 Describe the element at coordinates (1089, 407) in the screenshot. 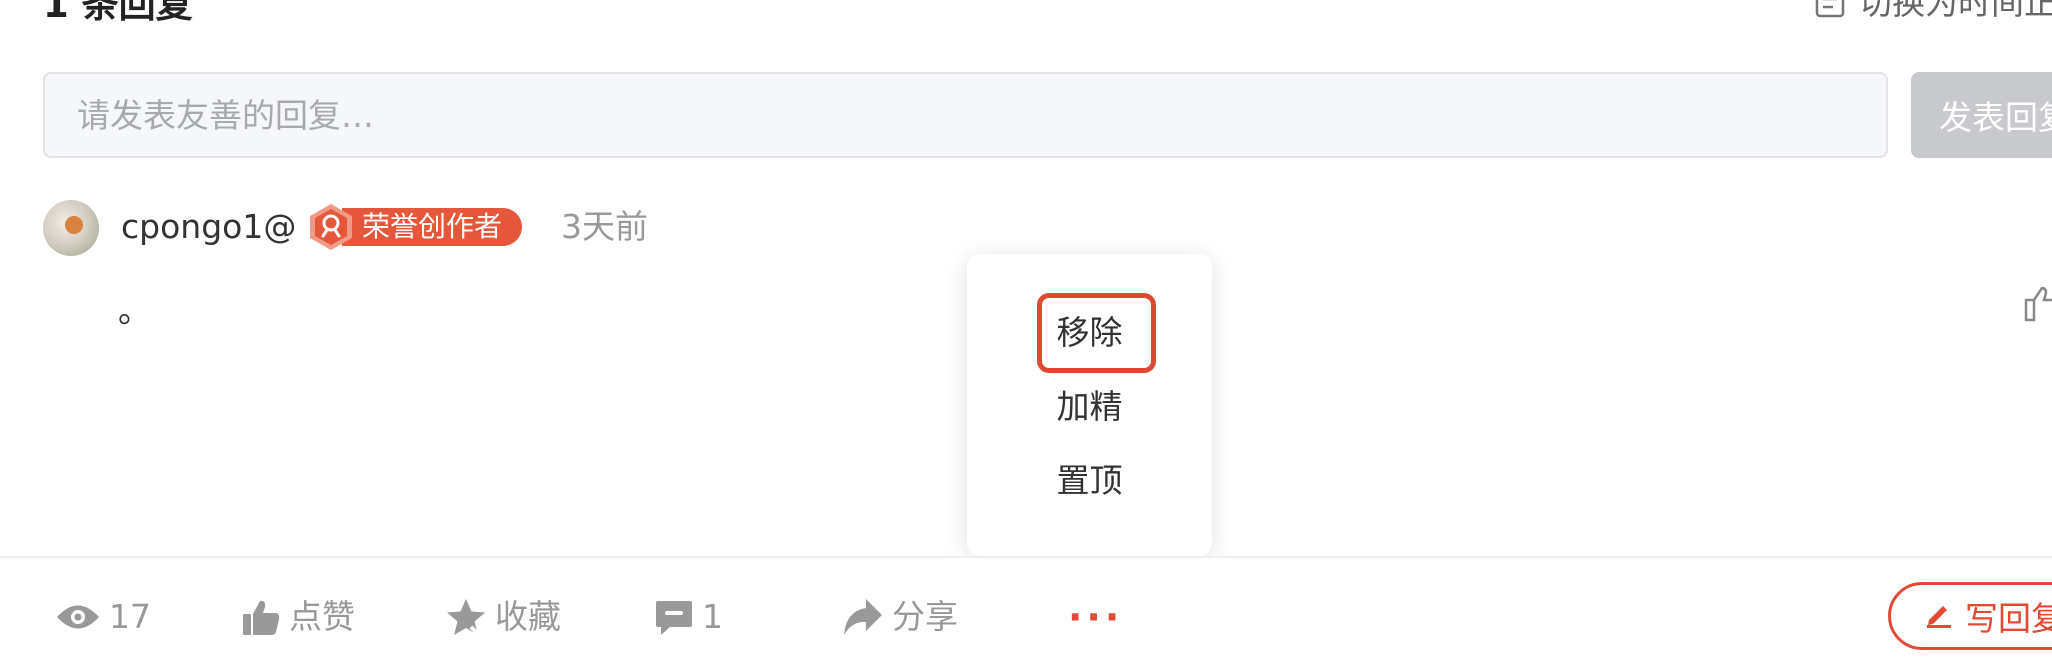

I see `menu-item-feature: 加精` at that location.